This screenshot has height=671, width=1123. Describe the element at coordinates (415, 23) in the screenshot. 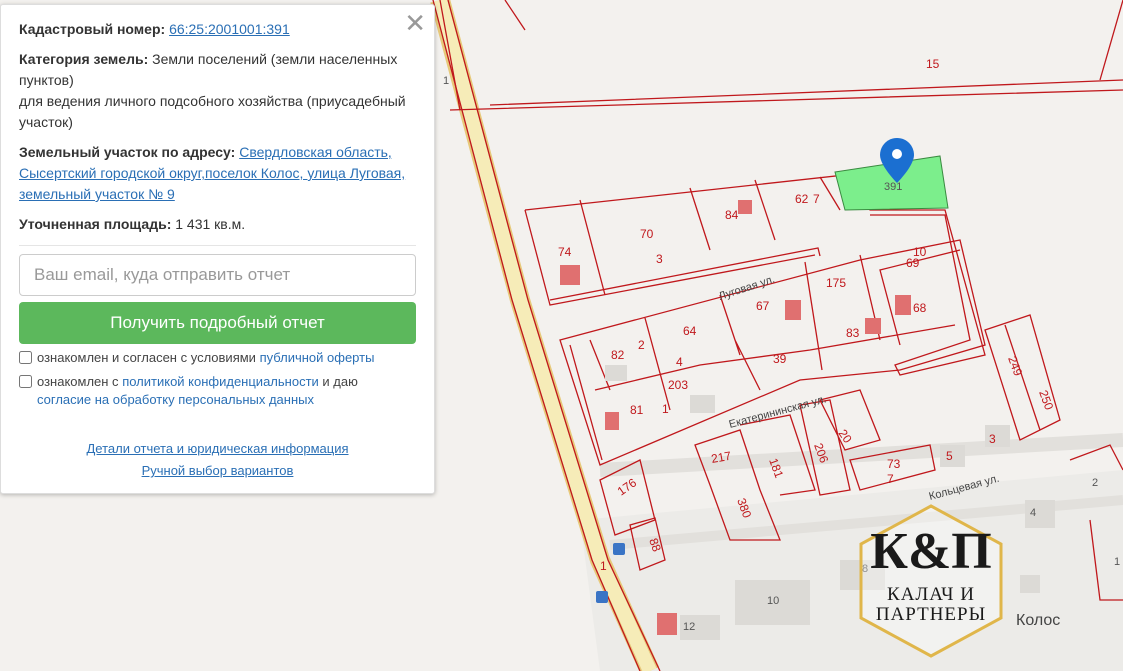

I see `close-icon: ✕` at that location.